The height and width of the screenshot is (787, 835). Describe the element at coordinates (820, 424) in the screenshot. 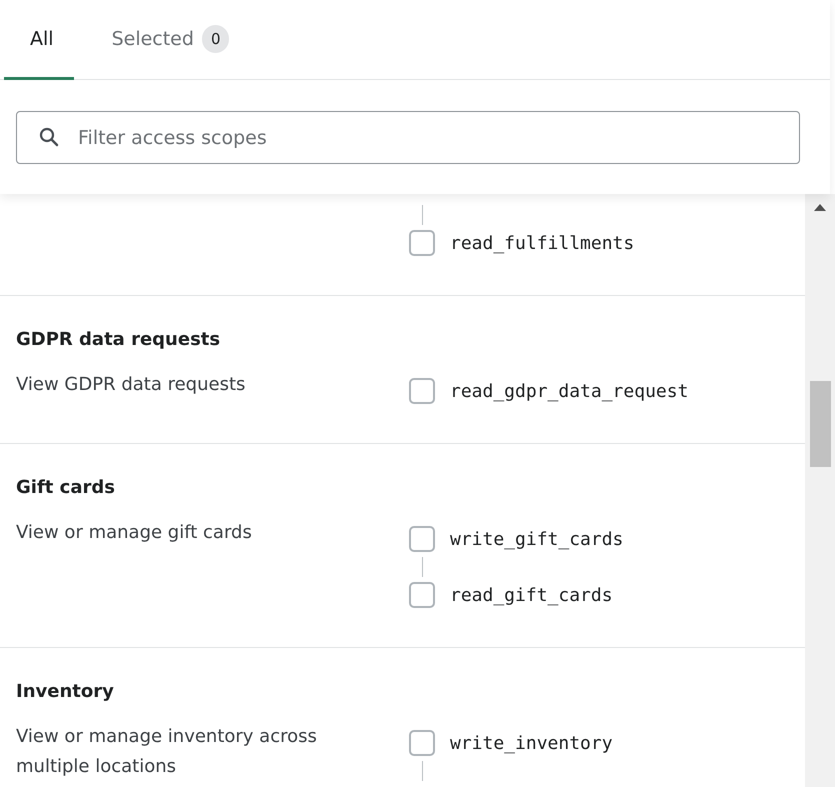

I see `scrollbar-thumb` at that location.